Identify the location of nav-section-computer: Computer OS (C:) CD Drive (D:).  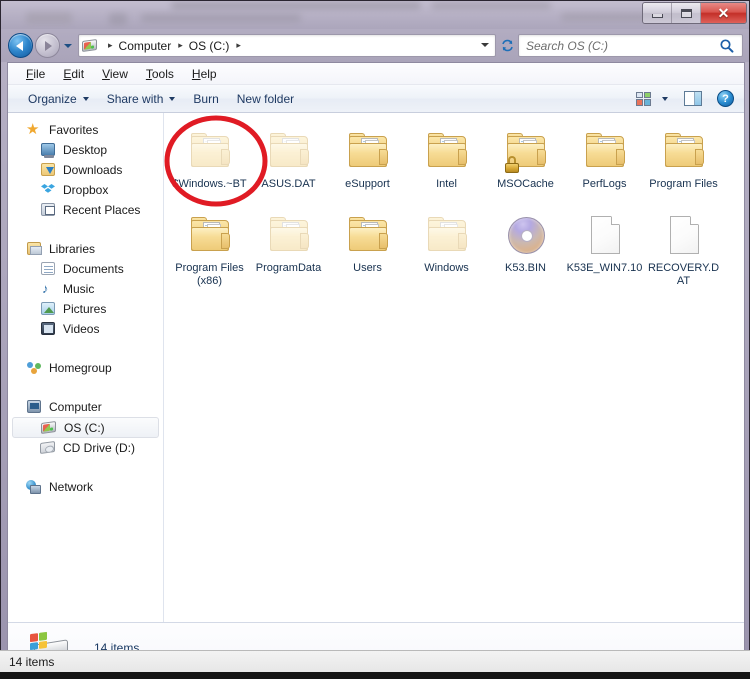
(85, 427).